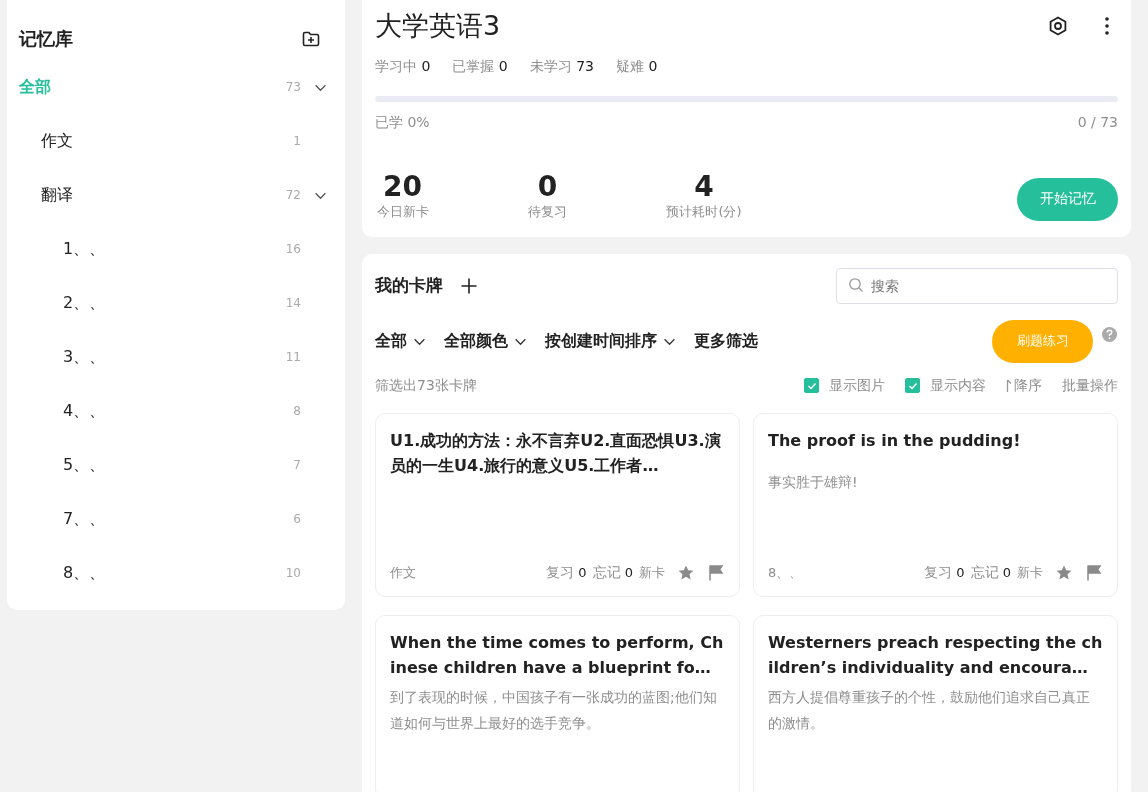 Image resolution: width=1148 pixels, height=792 pixels. Describe the element at coordinates (1058, 26) in the screenshot. I see `settings-icon` at that location.